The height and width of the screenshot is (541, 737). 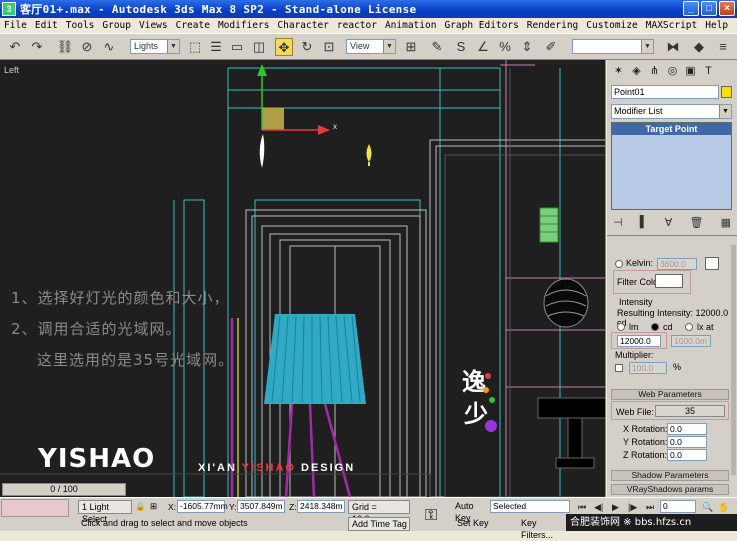 What do you see at coordinates (64, 489) in the screenshot?
I see `time-slider: 0 / 100` at bounding box center [64, 489].